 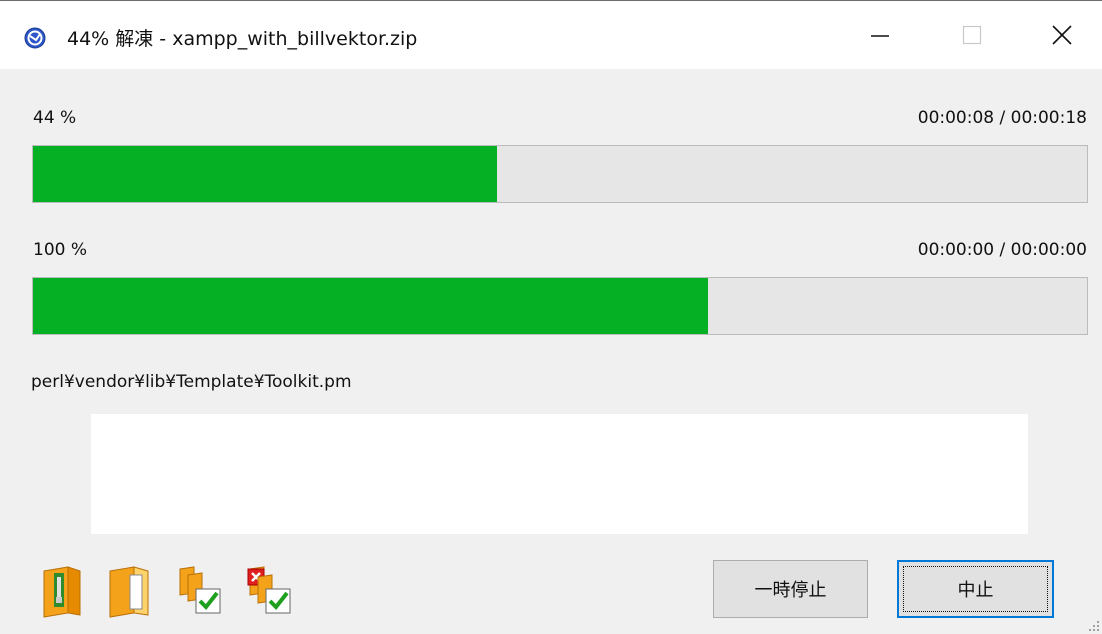 I want to click on total-progress-percent: 44 %, so click(x=55, y=118).